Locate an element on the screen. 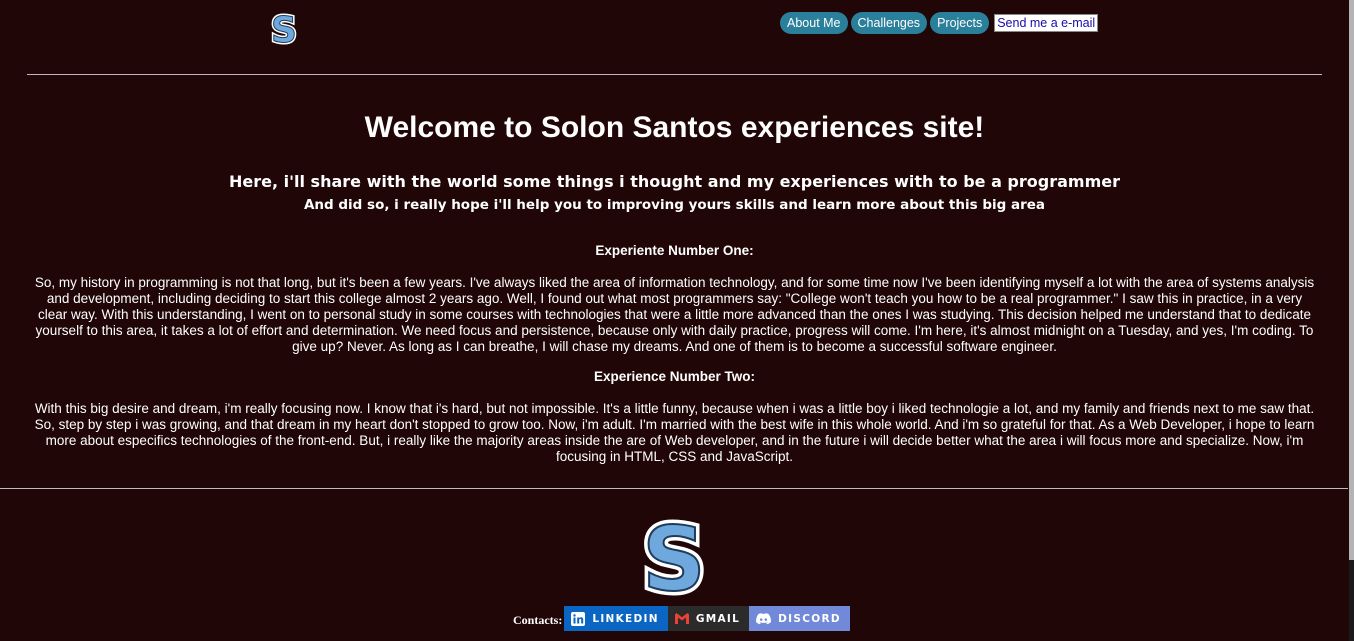 The width and height of the screenshot is (1354, 641). top-divider is located at coordinates (674, 74).